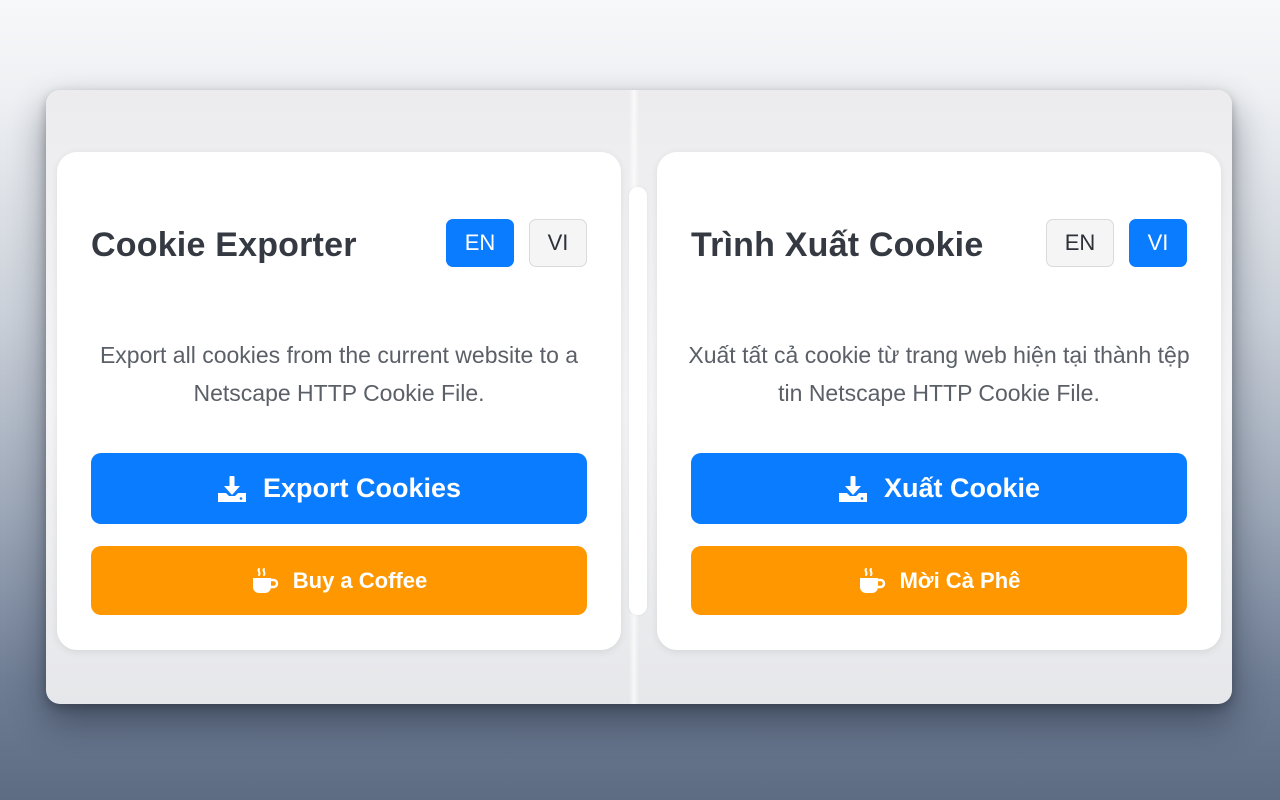 Image resolution: width=1280 pixels, height=800 pixels. I want to click on export-cookies-button: Xuất Cookie, so click(939, 488).